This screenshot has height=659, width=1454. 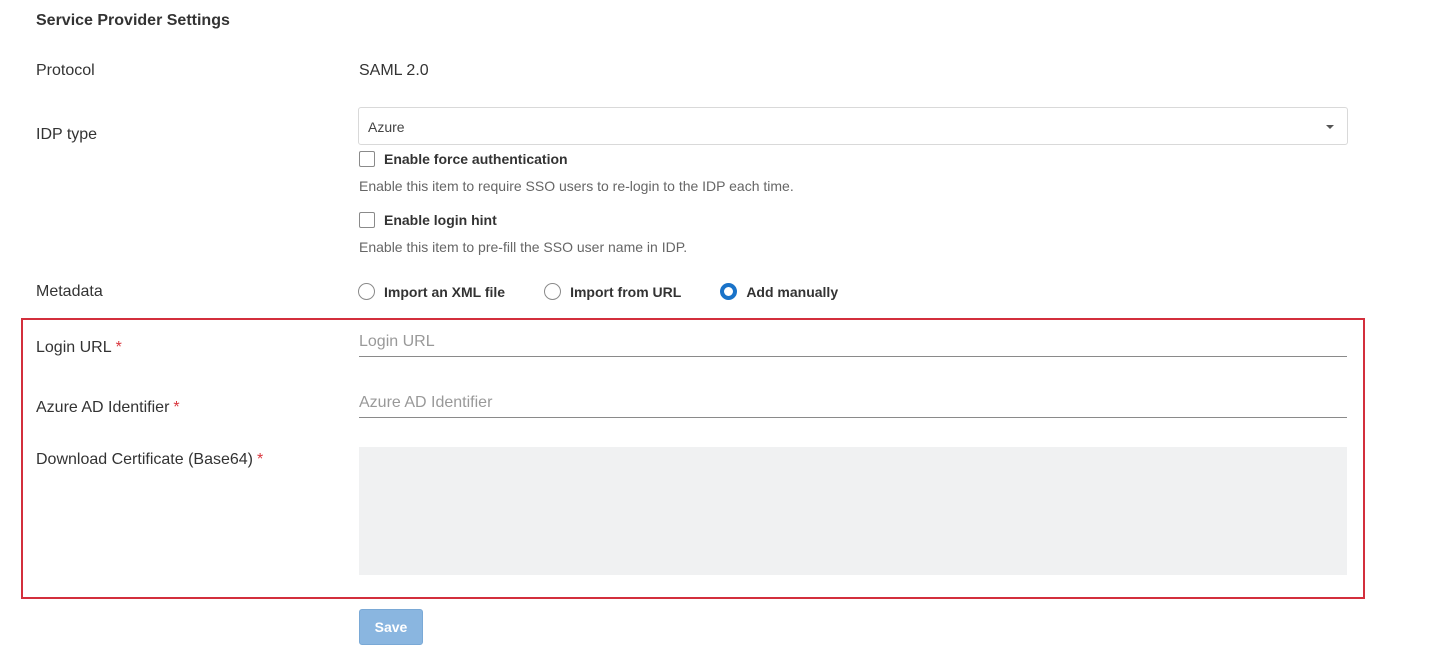 I want to click on radio-import-xml-label: Import an XML file, so click(x=445, y=291).